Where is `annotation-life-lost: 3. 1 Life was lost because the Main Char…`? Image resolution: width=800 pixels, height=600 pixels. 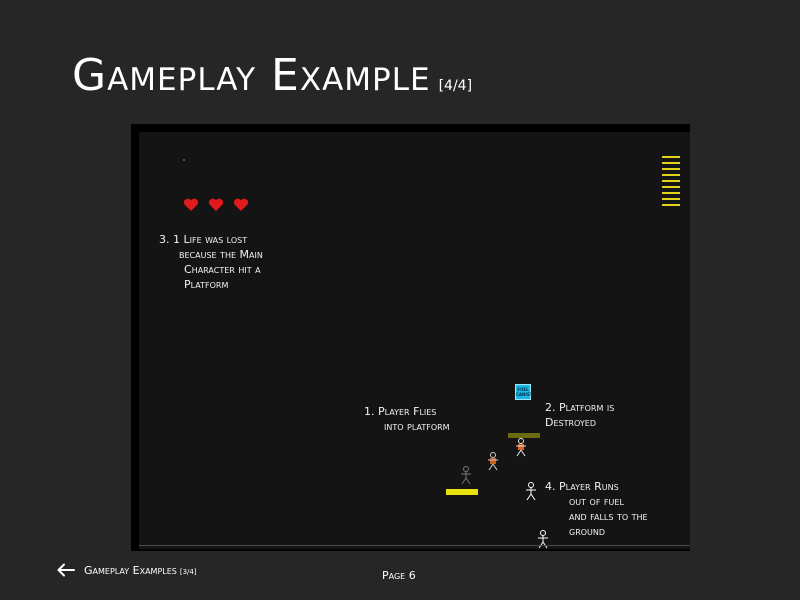 annotation-life-lost: 3. 1 Life was lost because the Main Char… is located at coordinates (211, 262).